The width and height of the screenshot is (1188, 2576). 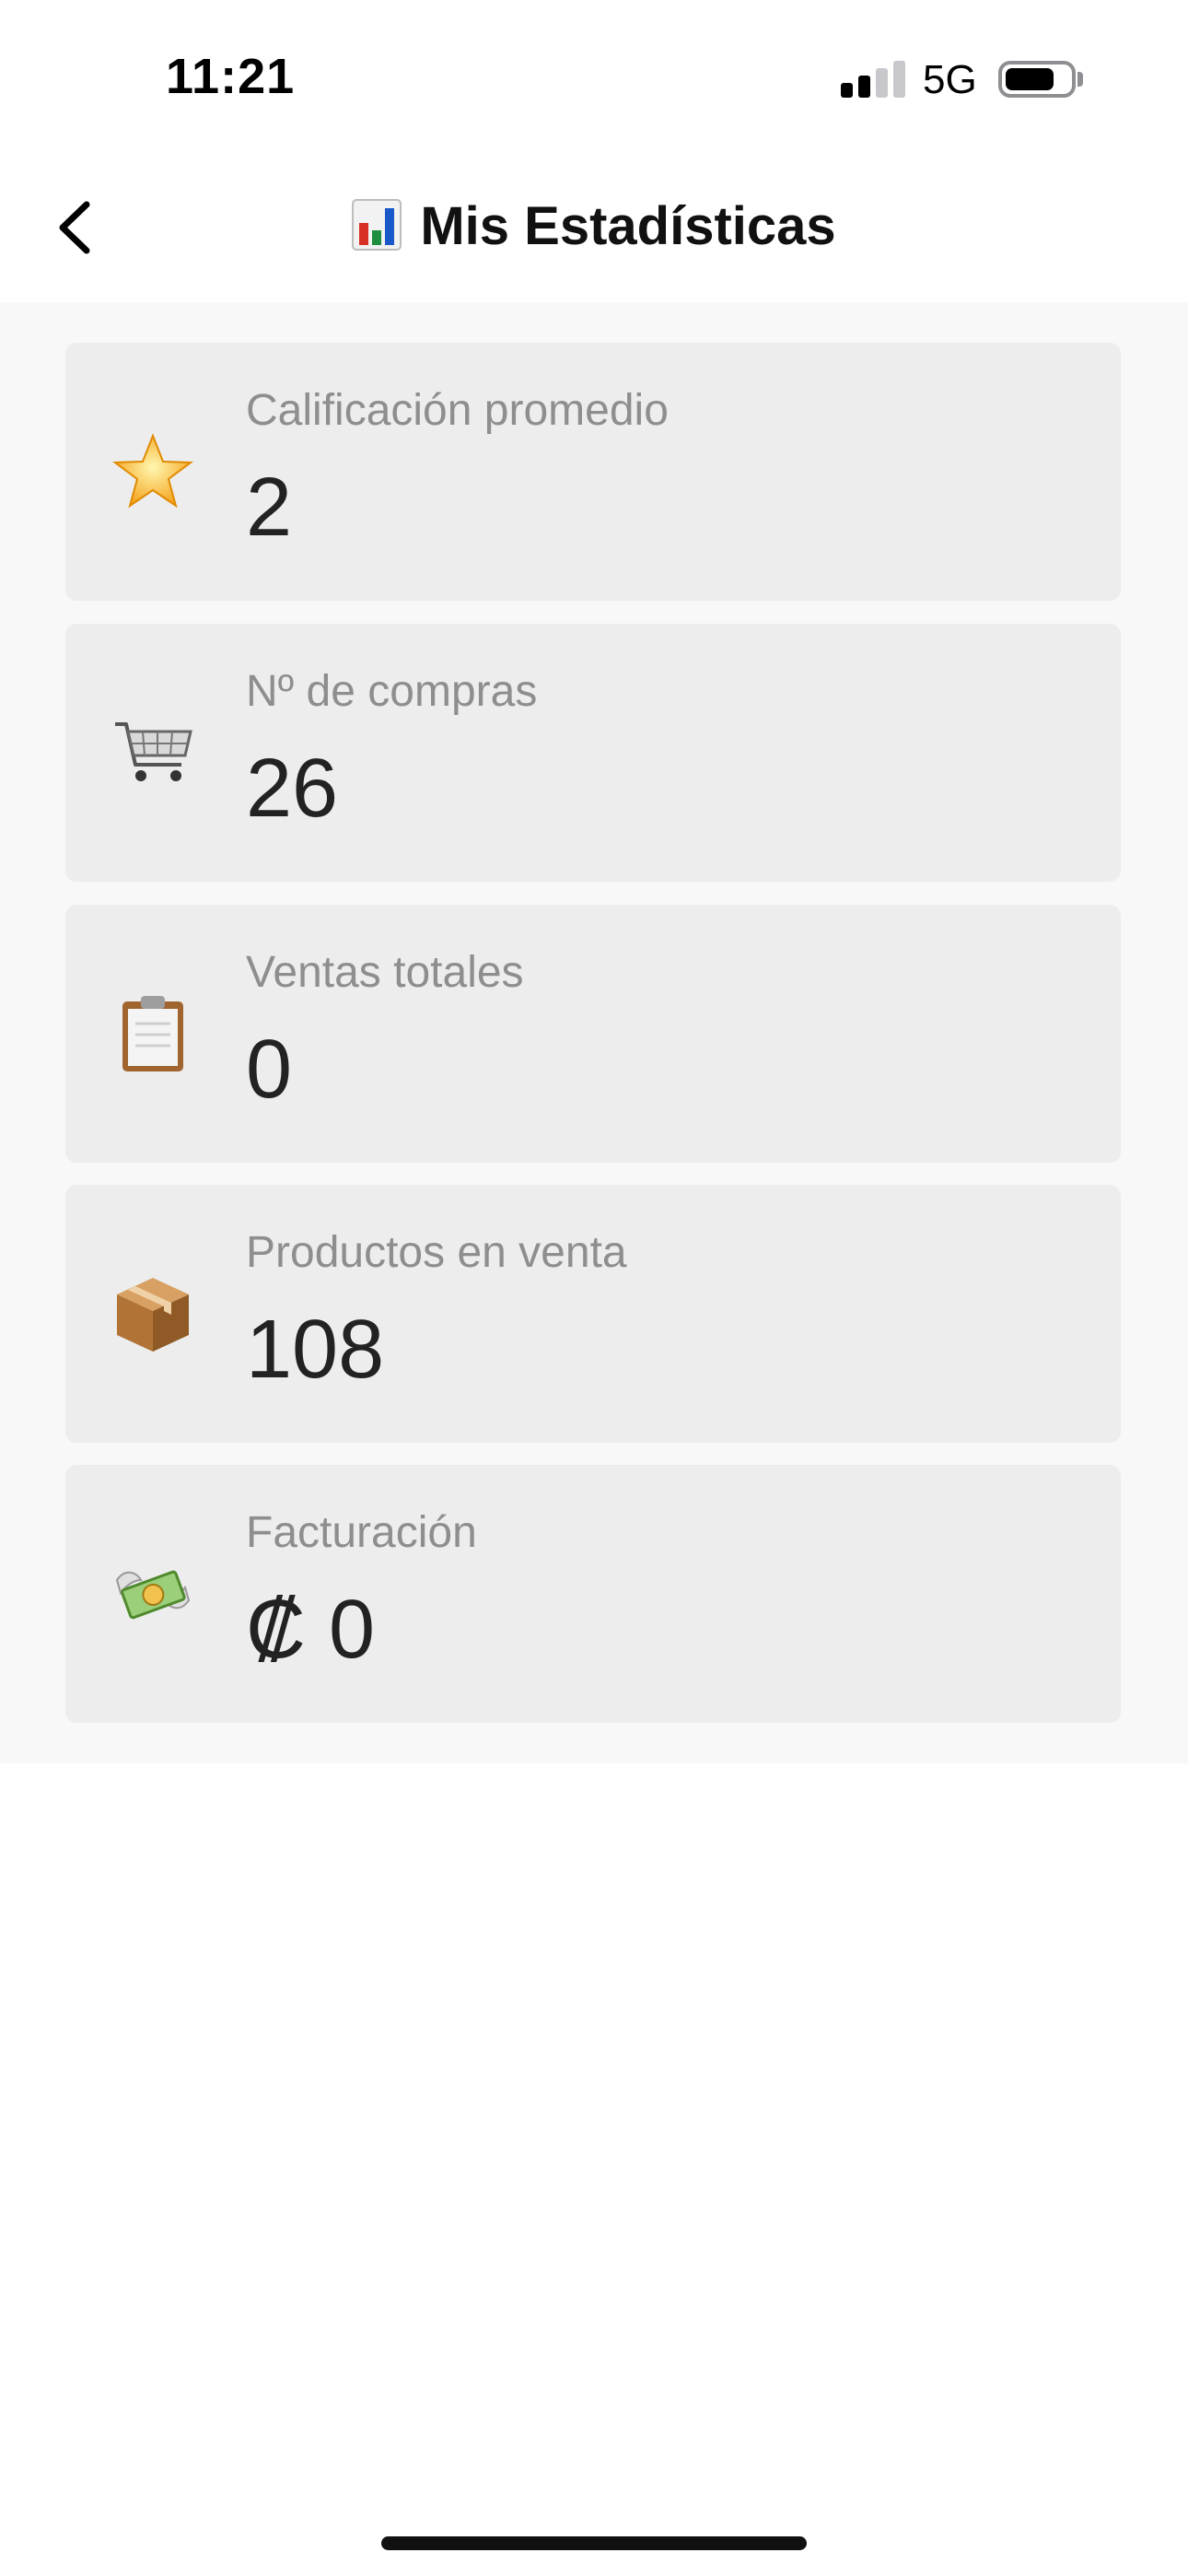 I want to click on page-title-wrap: Mis Estadísticas, so click(x=594, y=226).